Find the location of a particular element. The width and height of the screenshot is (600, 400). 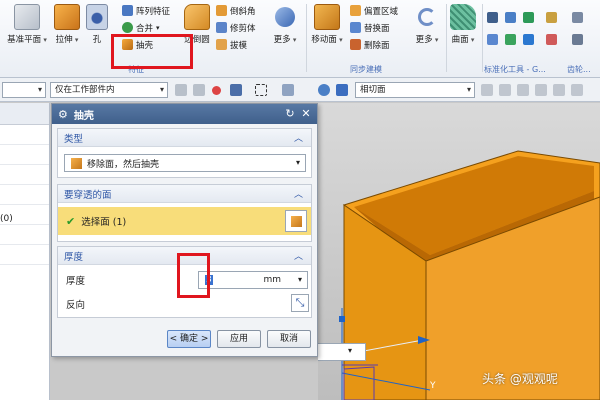

offset-region-icon is located at coordinates (355, 10).